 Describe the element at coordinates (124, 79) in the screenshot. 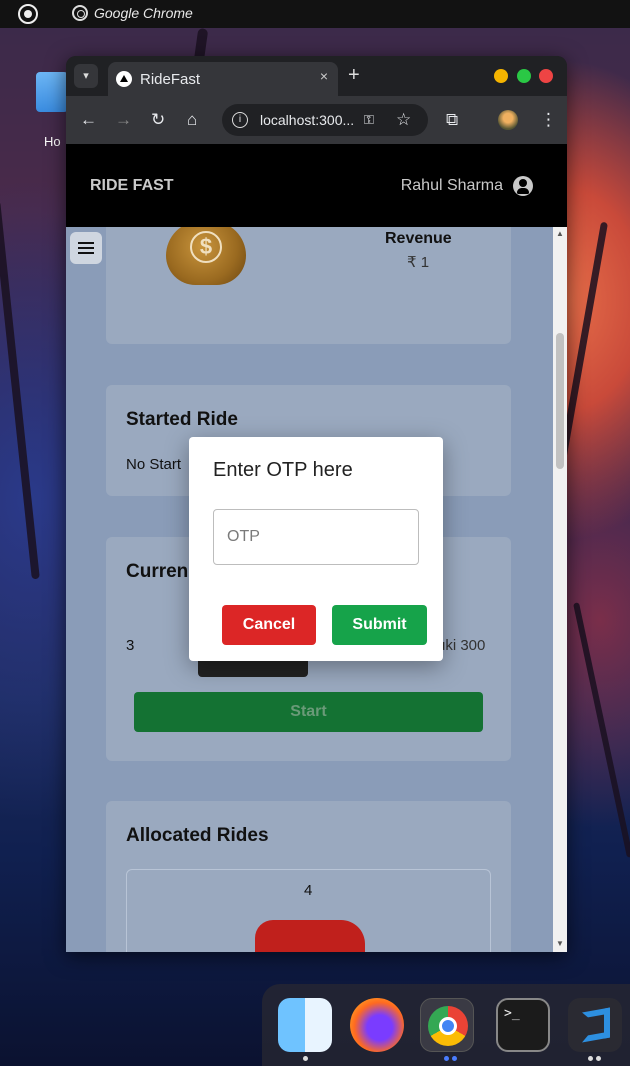

I see `favicon-icon` at that location.